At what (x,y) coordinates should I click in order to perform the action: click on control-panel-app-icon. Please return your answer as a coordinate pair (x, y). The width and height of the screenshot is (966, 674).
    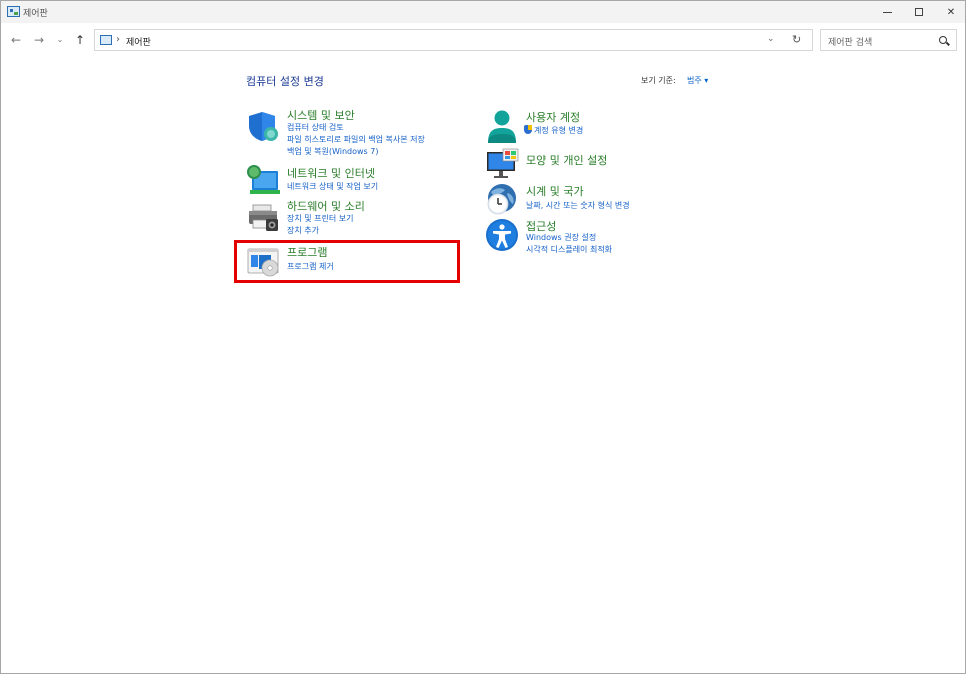
    Looking at the image, I should click on (13, 11).